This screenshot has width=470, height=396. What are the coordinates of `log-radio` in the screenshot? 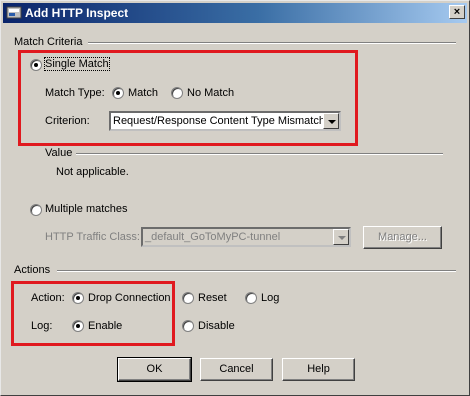 It's located at (251, 298).